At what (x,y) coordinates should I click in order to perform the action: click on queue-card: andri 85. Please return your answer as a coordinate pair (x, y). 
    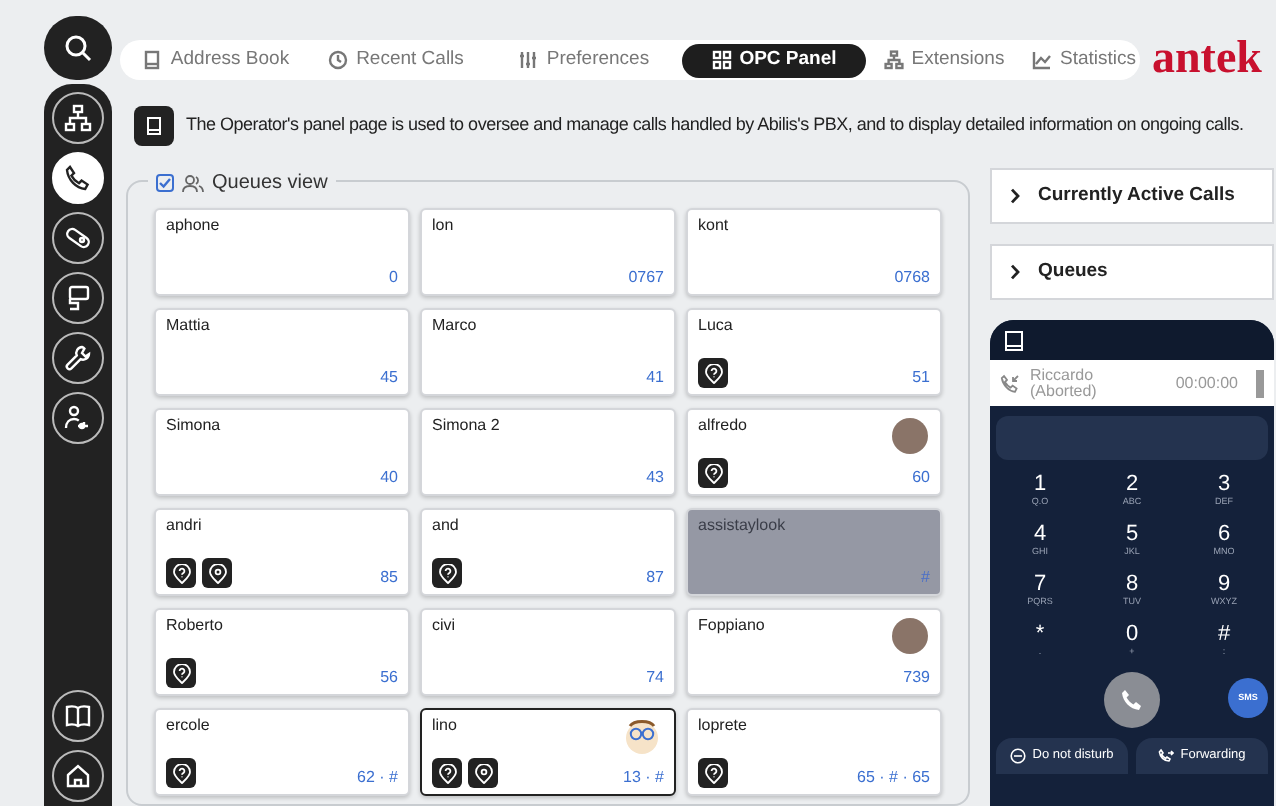
    Looking at the image, I should click on (282, 552).